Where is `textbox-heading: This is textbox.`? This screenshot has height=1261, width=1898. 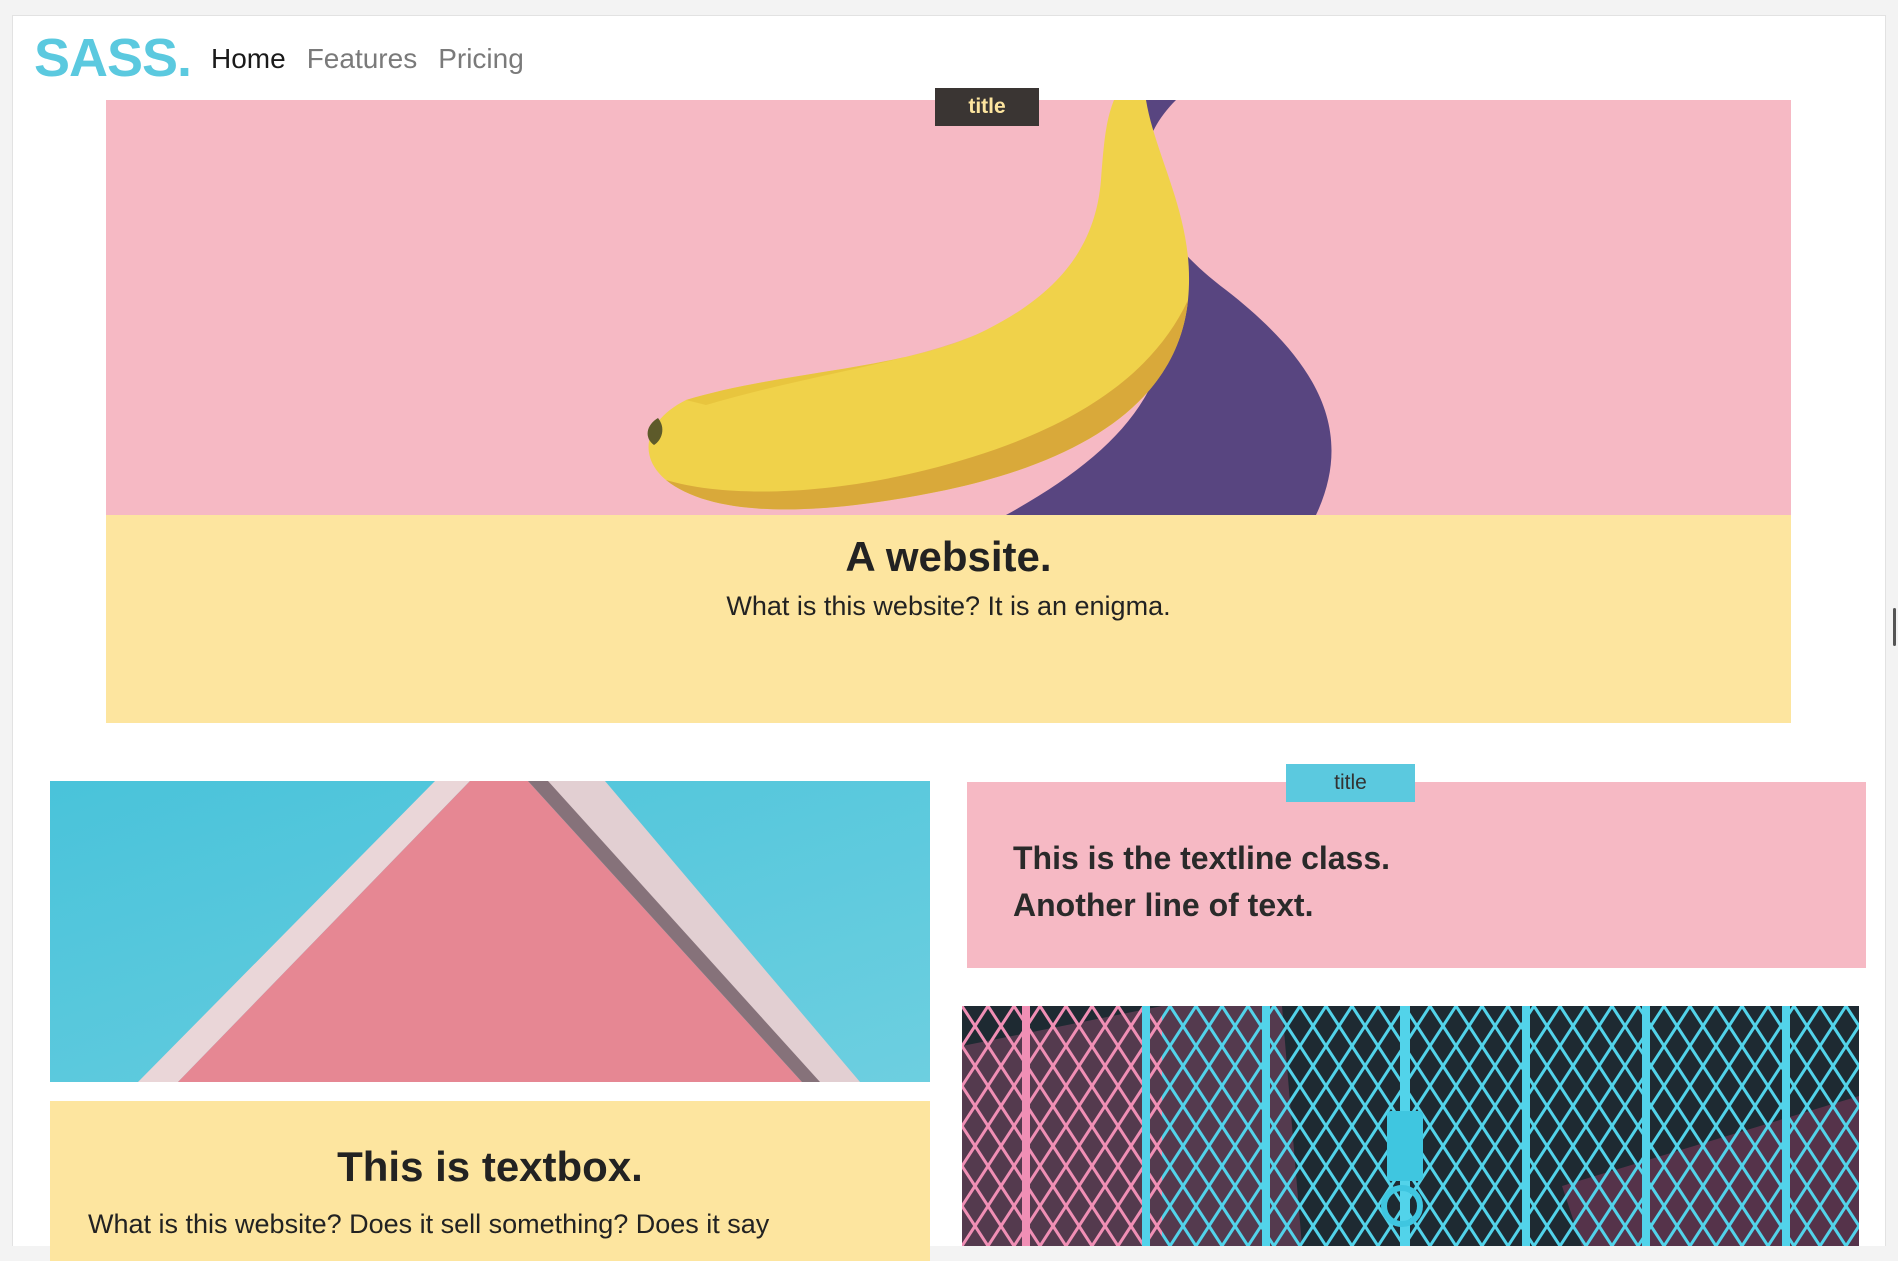 textbox-heading: This is textbox. is located at coordinates (490, 1166).